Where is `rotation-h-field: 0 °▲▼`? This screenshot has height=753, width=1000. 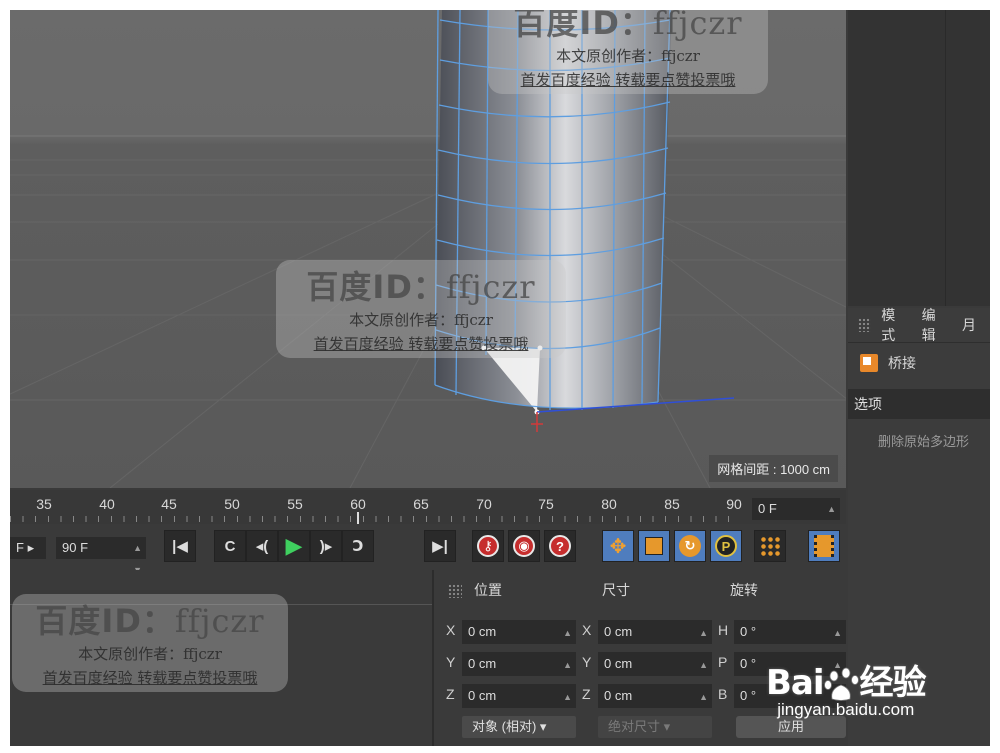
rotation-h-field: 0 °▲▼ is located at coordinates (790, 641).